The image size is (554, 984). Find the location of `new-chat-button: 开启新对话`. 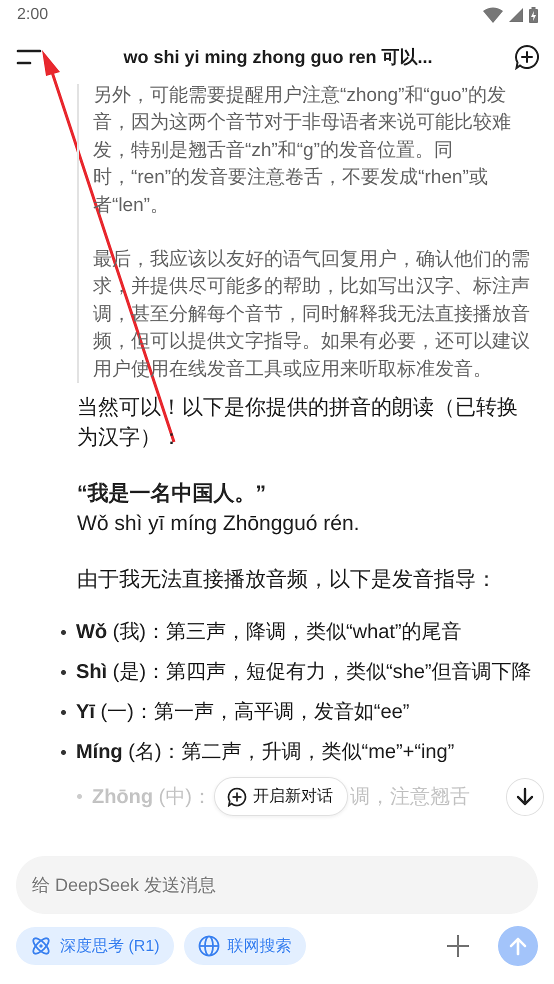

new-chat-button: 开启新对话 is located at coordinates (281, 796).